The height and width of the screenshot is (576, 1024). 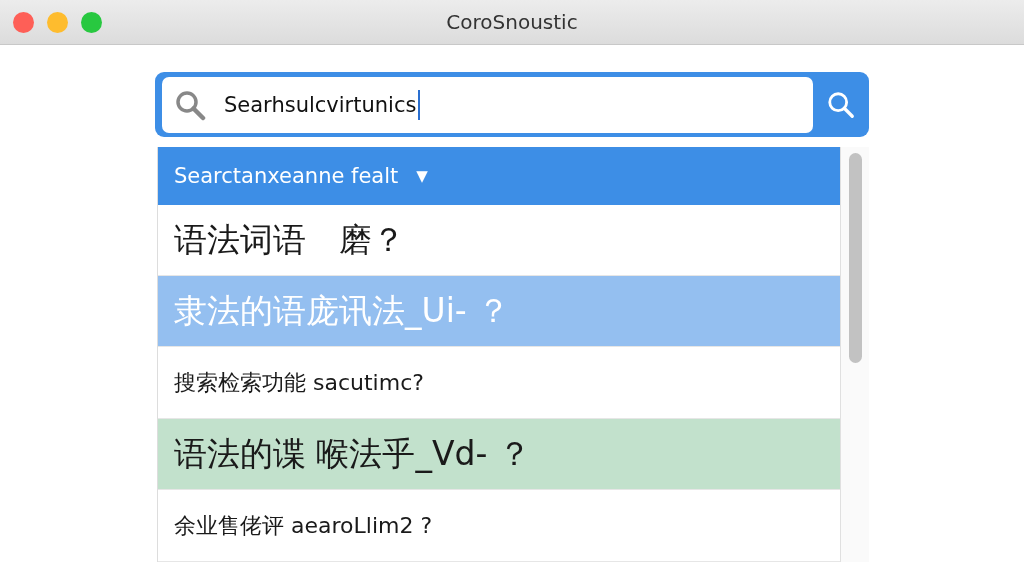 What do you see at coordinates (855, 258) in the screenshot?
I see `scrollbar-thumb` at bounding box center [855, 258].